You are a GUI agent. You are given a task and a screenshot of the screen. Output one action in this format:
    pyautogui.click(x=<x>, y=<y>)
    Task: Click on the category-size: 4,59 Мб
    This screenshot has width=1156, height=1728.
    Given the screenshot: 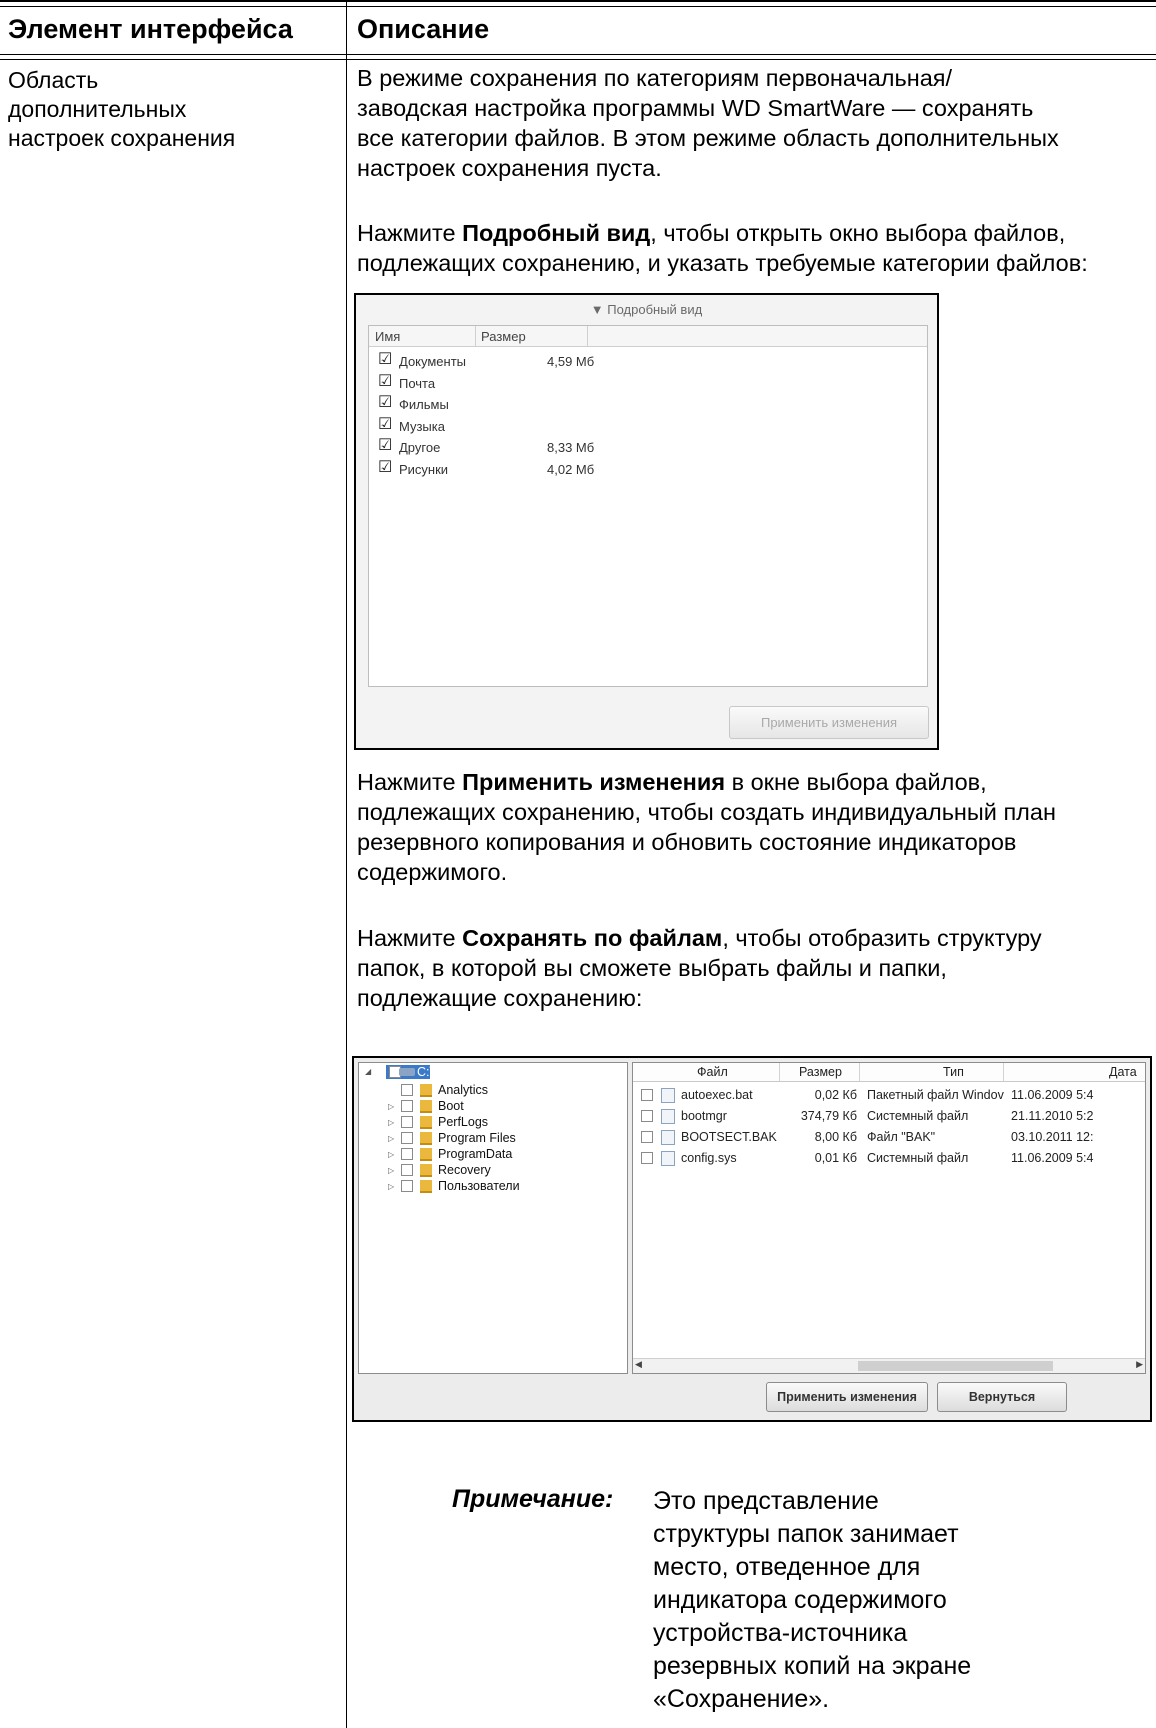 What is the action you would take?
    pyautogui.click(x=571, y=361)
    